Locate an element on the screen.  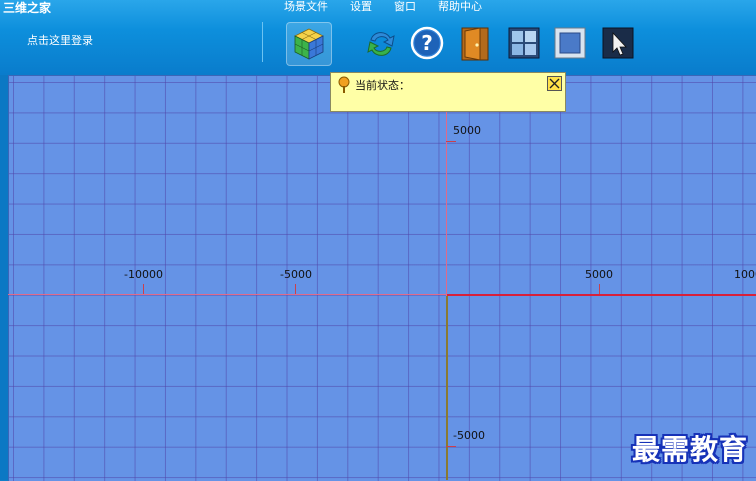
toolbar-divider is located at coordinates (262, 42).